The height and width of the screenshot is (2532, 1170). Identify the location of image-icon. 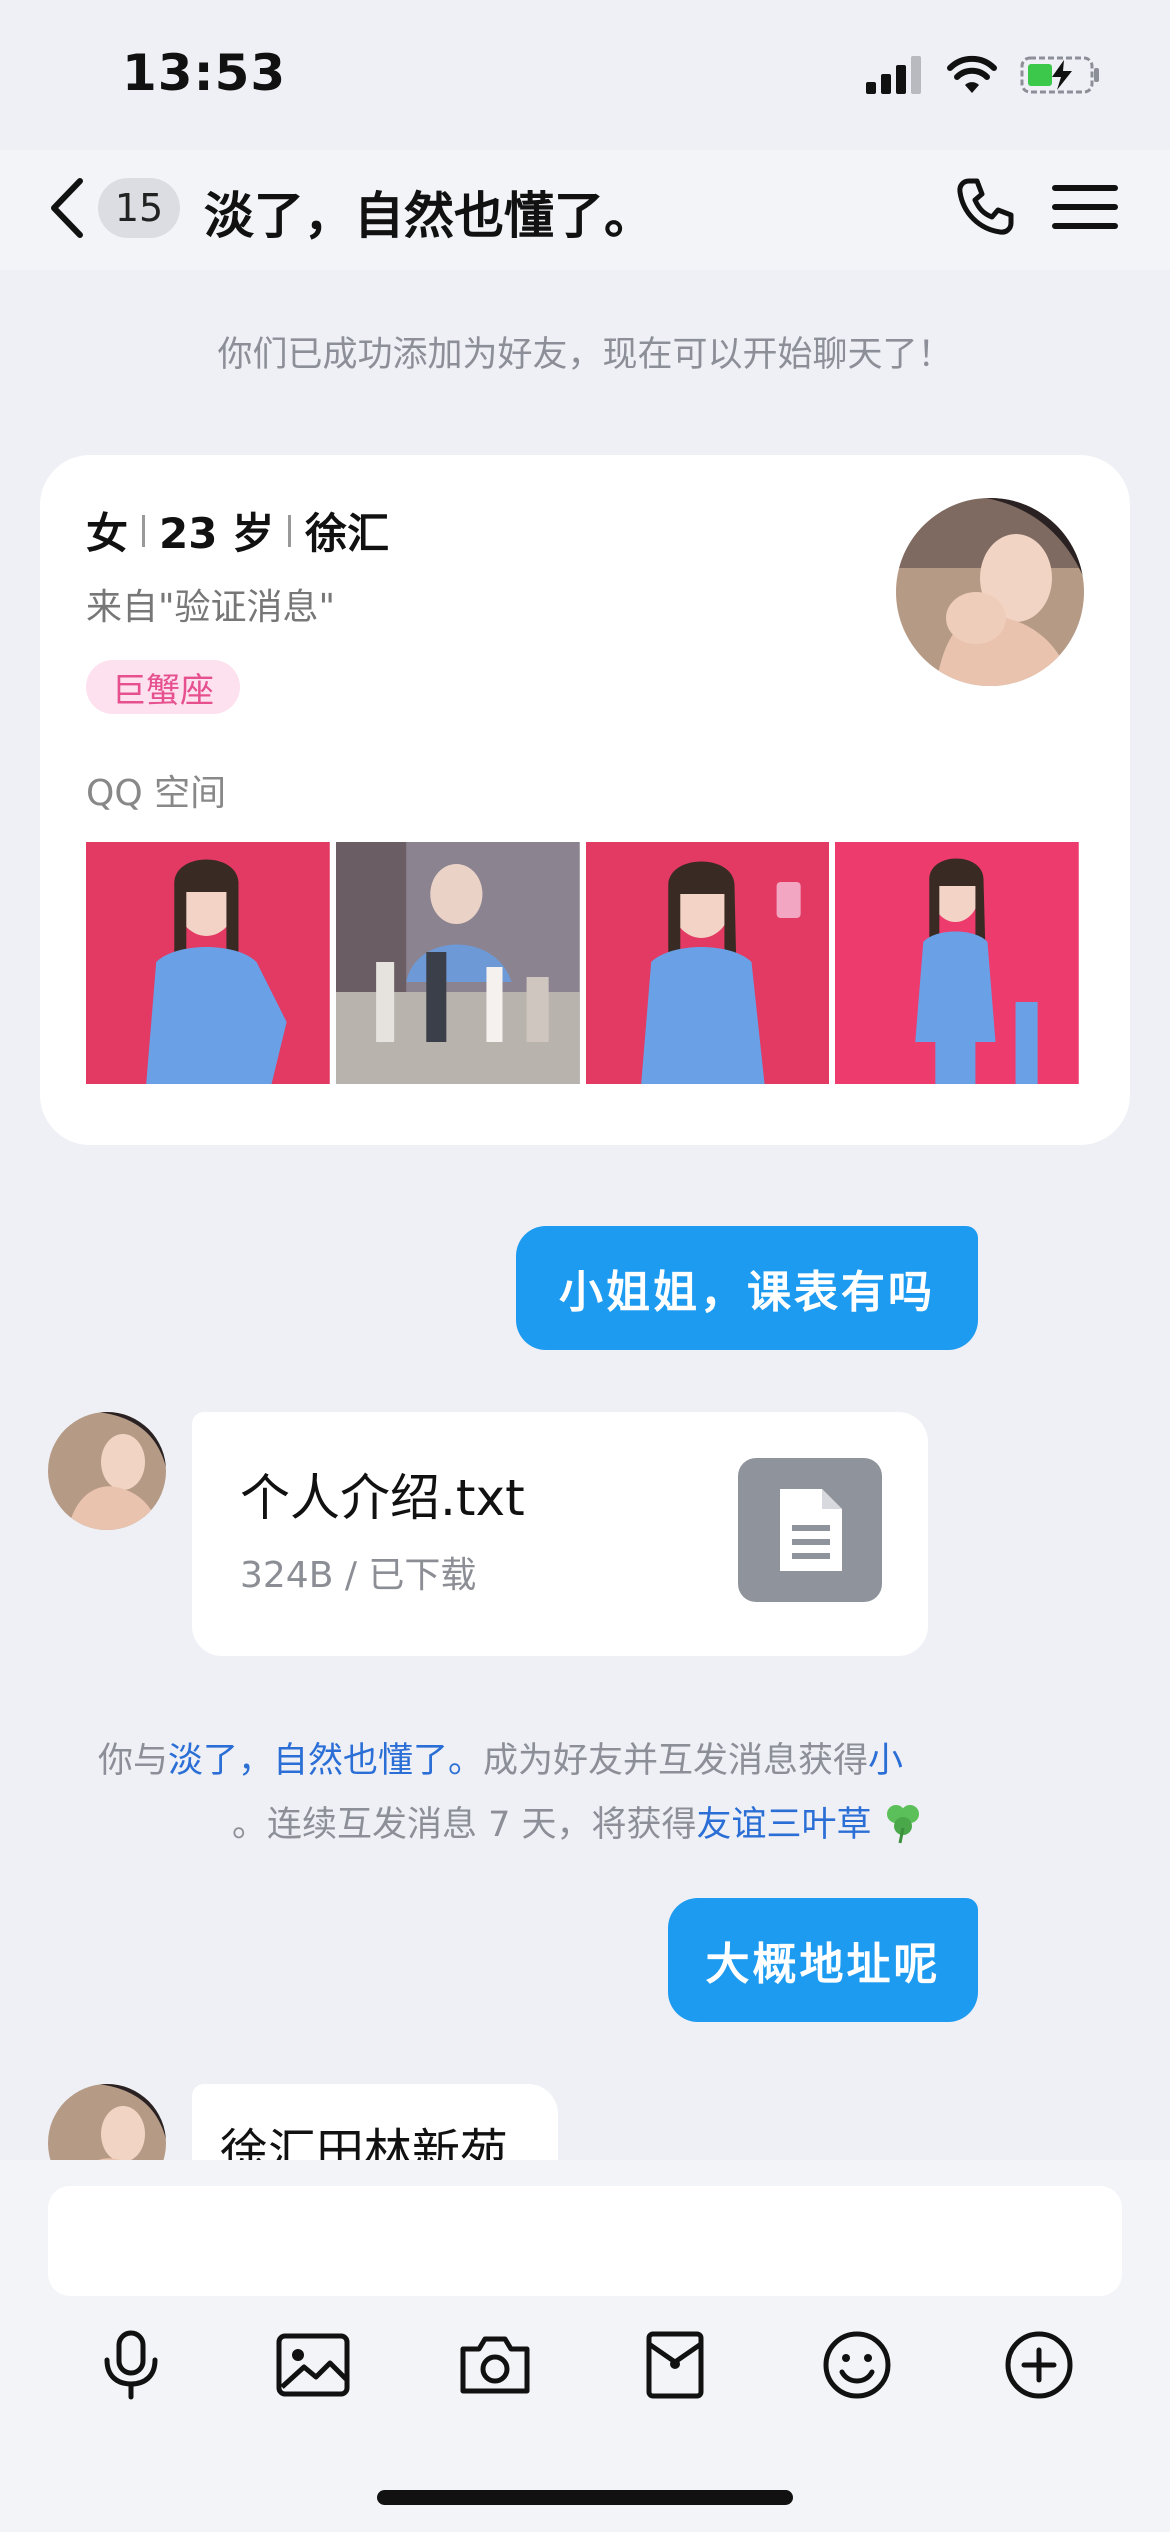
(313, 2365).